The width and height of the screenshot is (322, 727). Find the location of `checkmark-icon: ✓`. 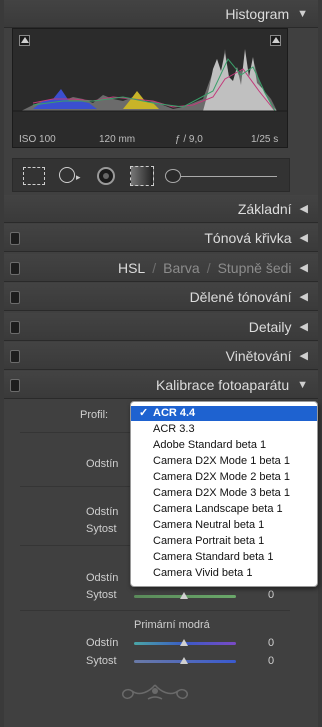

checkmark-icon: ✓ is located at coordinates (144, 413).